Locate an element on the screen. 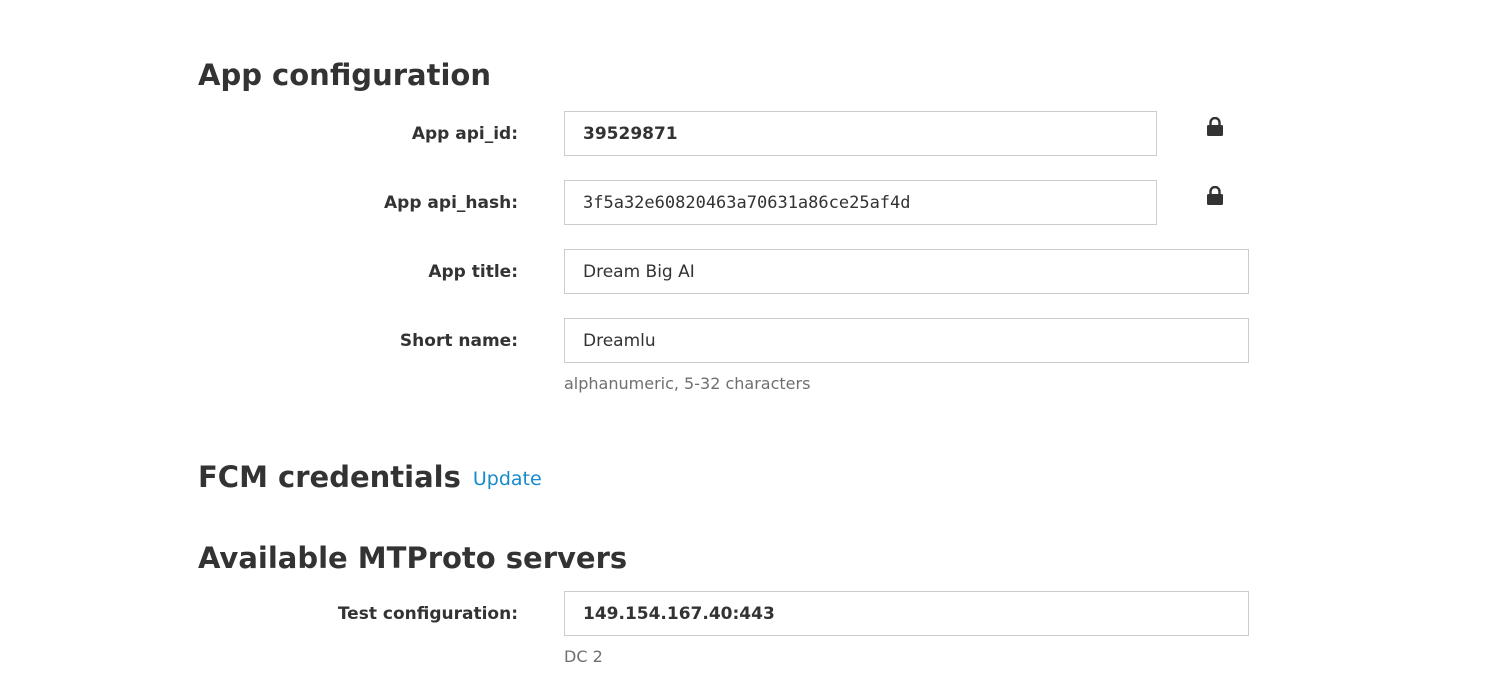 This screenshot has width=1486, height=685. api-id-value: 39529871 is located at coordinates (630, 133).